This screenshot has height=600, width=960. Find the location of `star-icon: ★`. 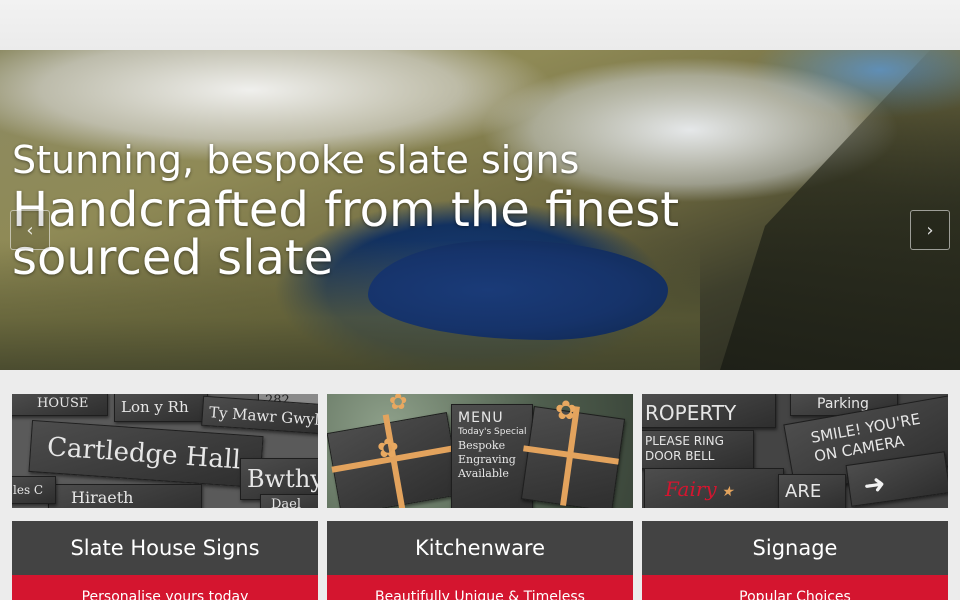

star-icon: ★ is located at coordinates (725, 492).